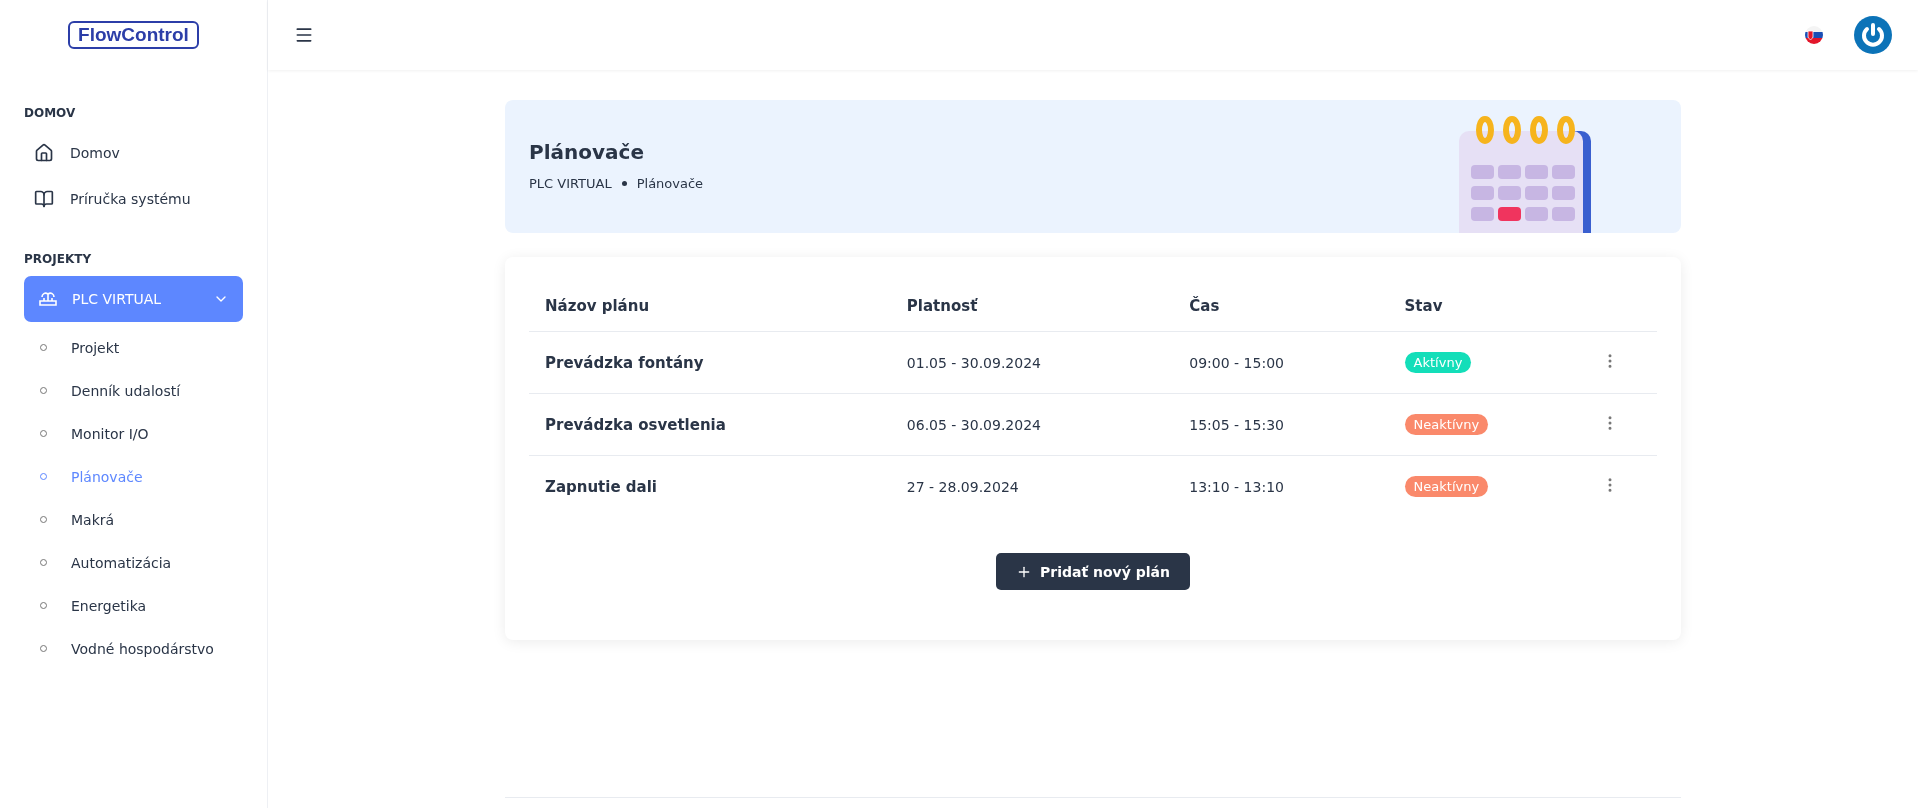 The width and height of the screenshot is (1918, 808). Describe the element at coordinates (587, 152) in the screenshot. I see `page-title: Plánovače` at that location.